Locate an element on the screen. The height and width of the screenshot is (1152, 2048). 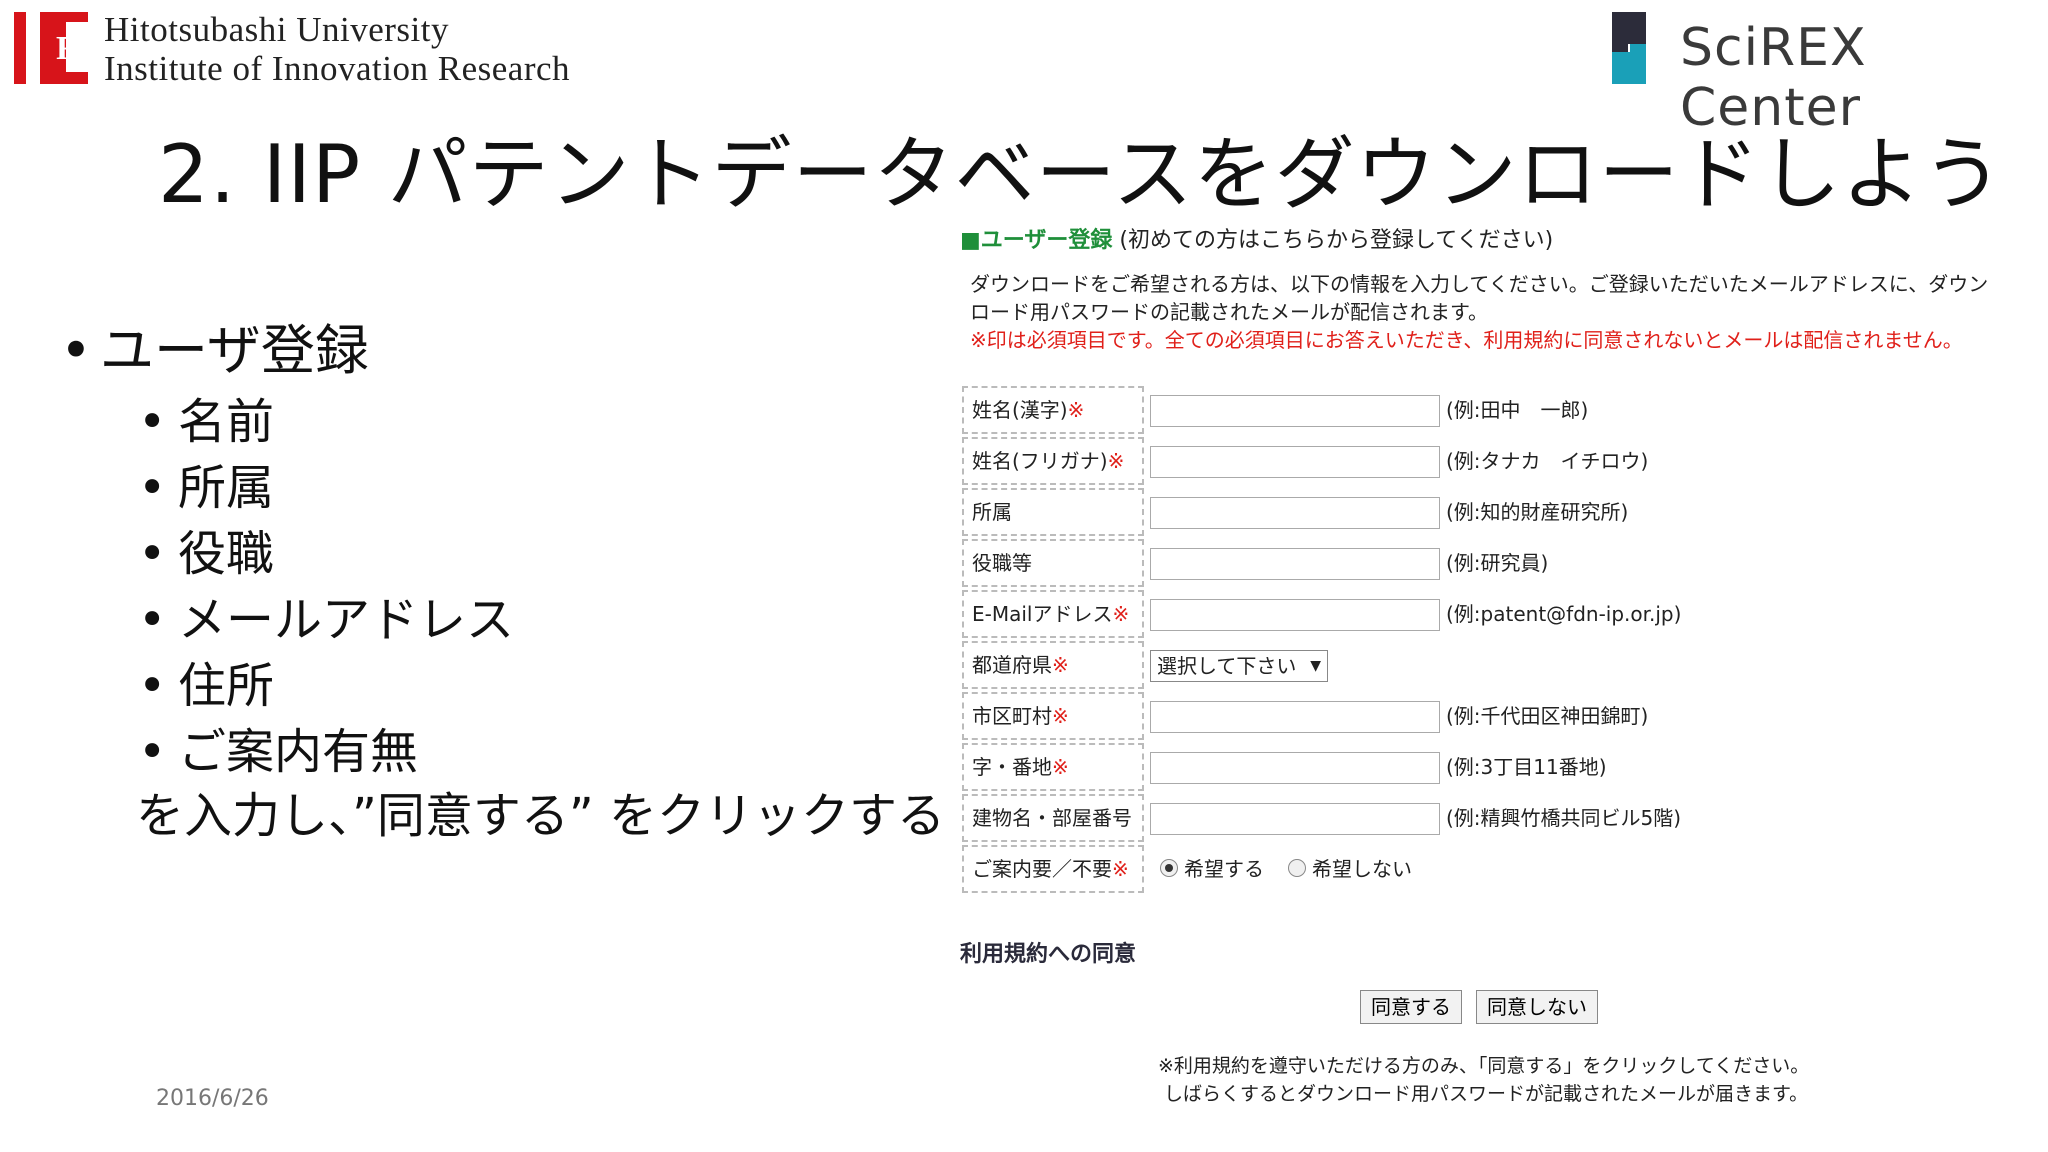
form-title: ■ユーザー登録 (初めての方はこちらから登録してください) is located at coordinates (1256, 238).